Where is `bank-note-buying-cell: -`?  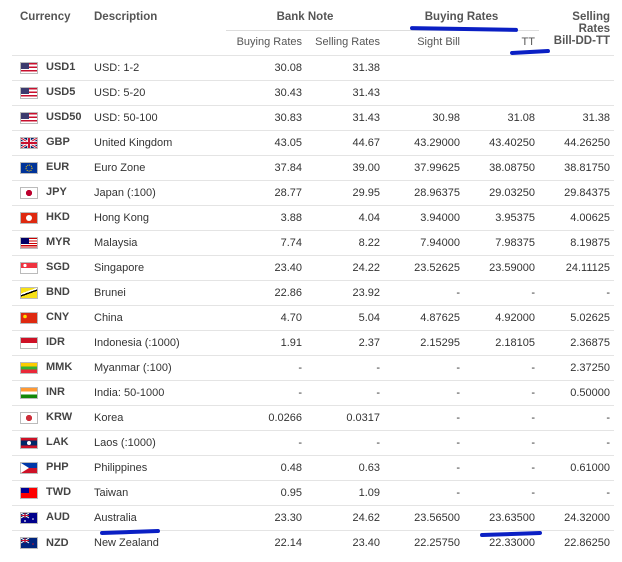
bank-note-buying-cell: - is located at coordinates (300, 442).